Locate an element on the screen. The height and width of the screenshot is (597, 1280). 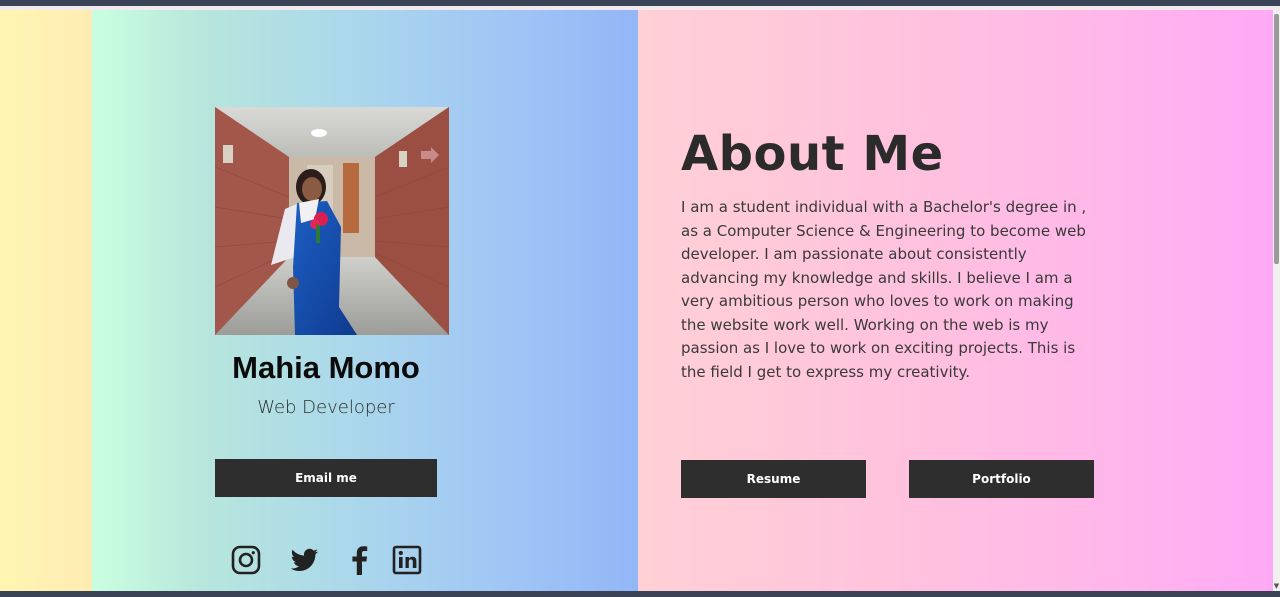
scrollbar-thumb is located at coordinates (1276, 139).